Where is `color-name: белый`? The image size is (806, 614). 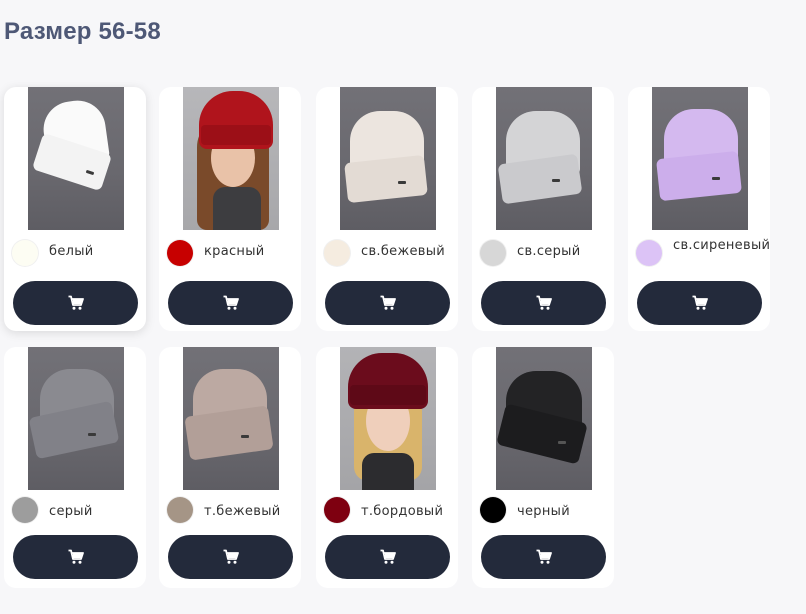
color-name: белый is located at coordinates (71, 251).